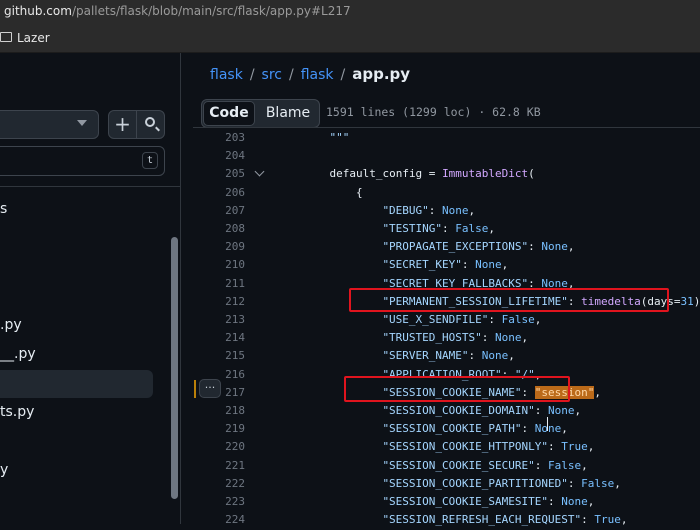 The image size is (700, 530). I want to click on code-line: 219 "SESSION_COOKIE_PATH": None,, so click(446, 430).